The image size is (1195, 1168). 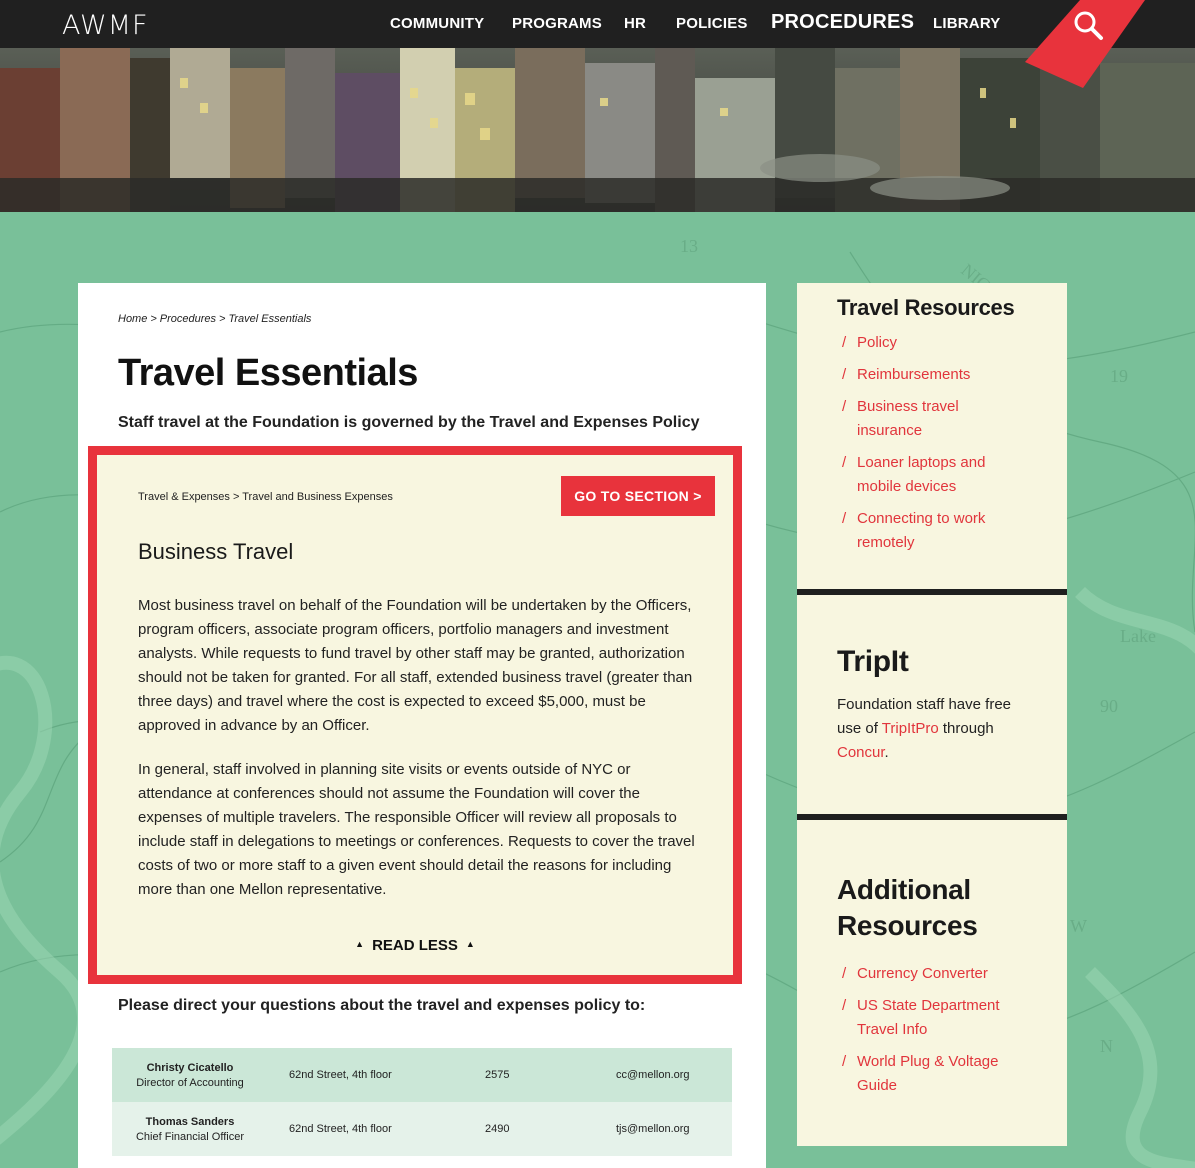 What do you see at coordinates (190, 1076) in the screenshot?
I see `contact-name-cell: Christy Cicatello Director of Accounting` at bounding box center [190, 1076].